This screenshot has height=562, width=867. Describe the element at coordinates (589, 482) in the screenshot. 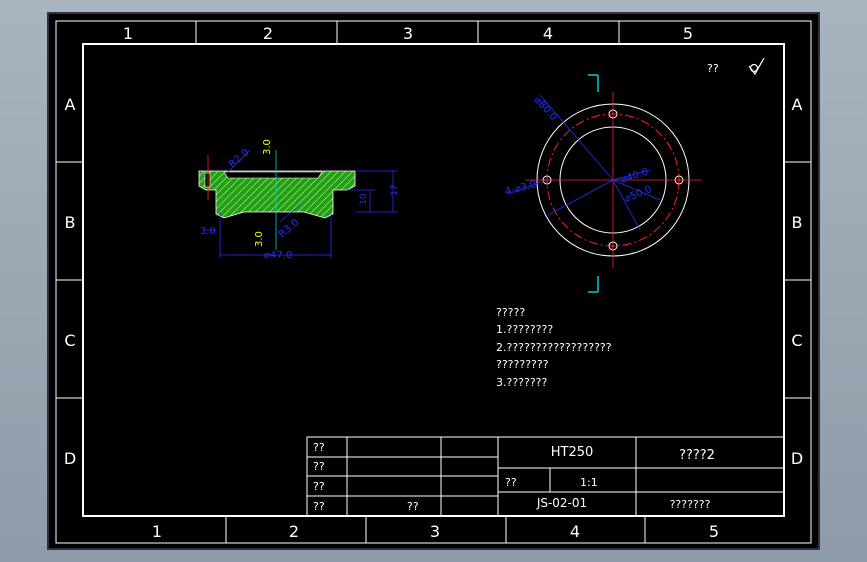

I see `tb-scale-value: 1:1` at that location.